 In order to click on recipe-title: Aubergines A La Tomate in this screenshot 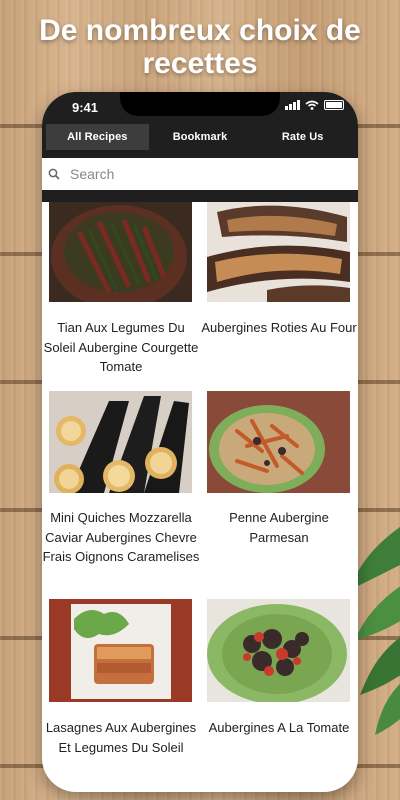, I will do `click(279, 727)`.